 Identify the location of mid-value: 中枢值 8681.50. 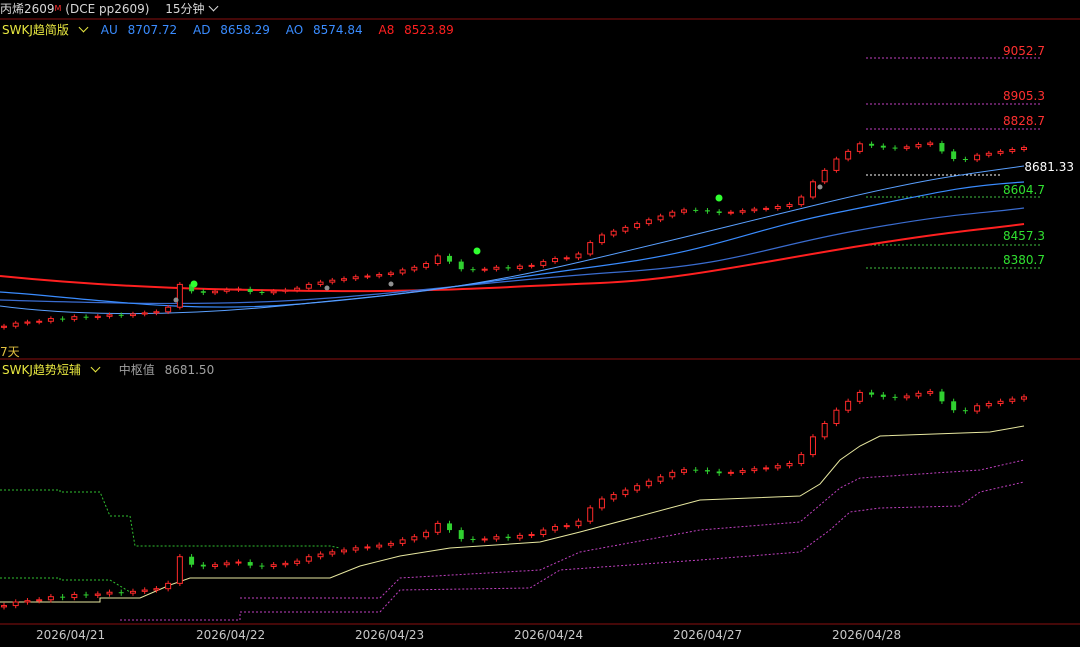
(166, 370).